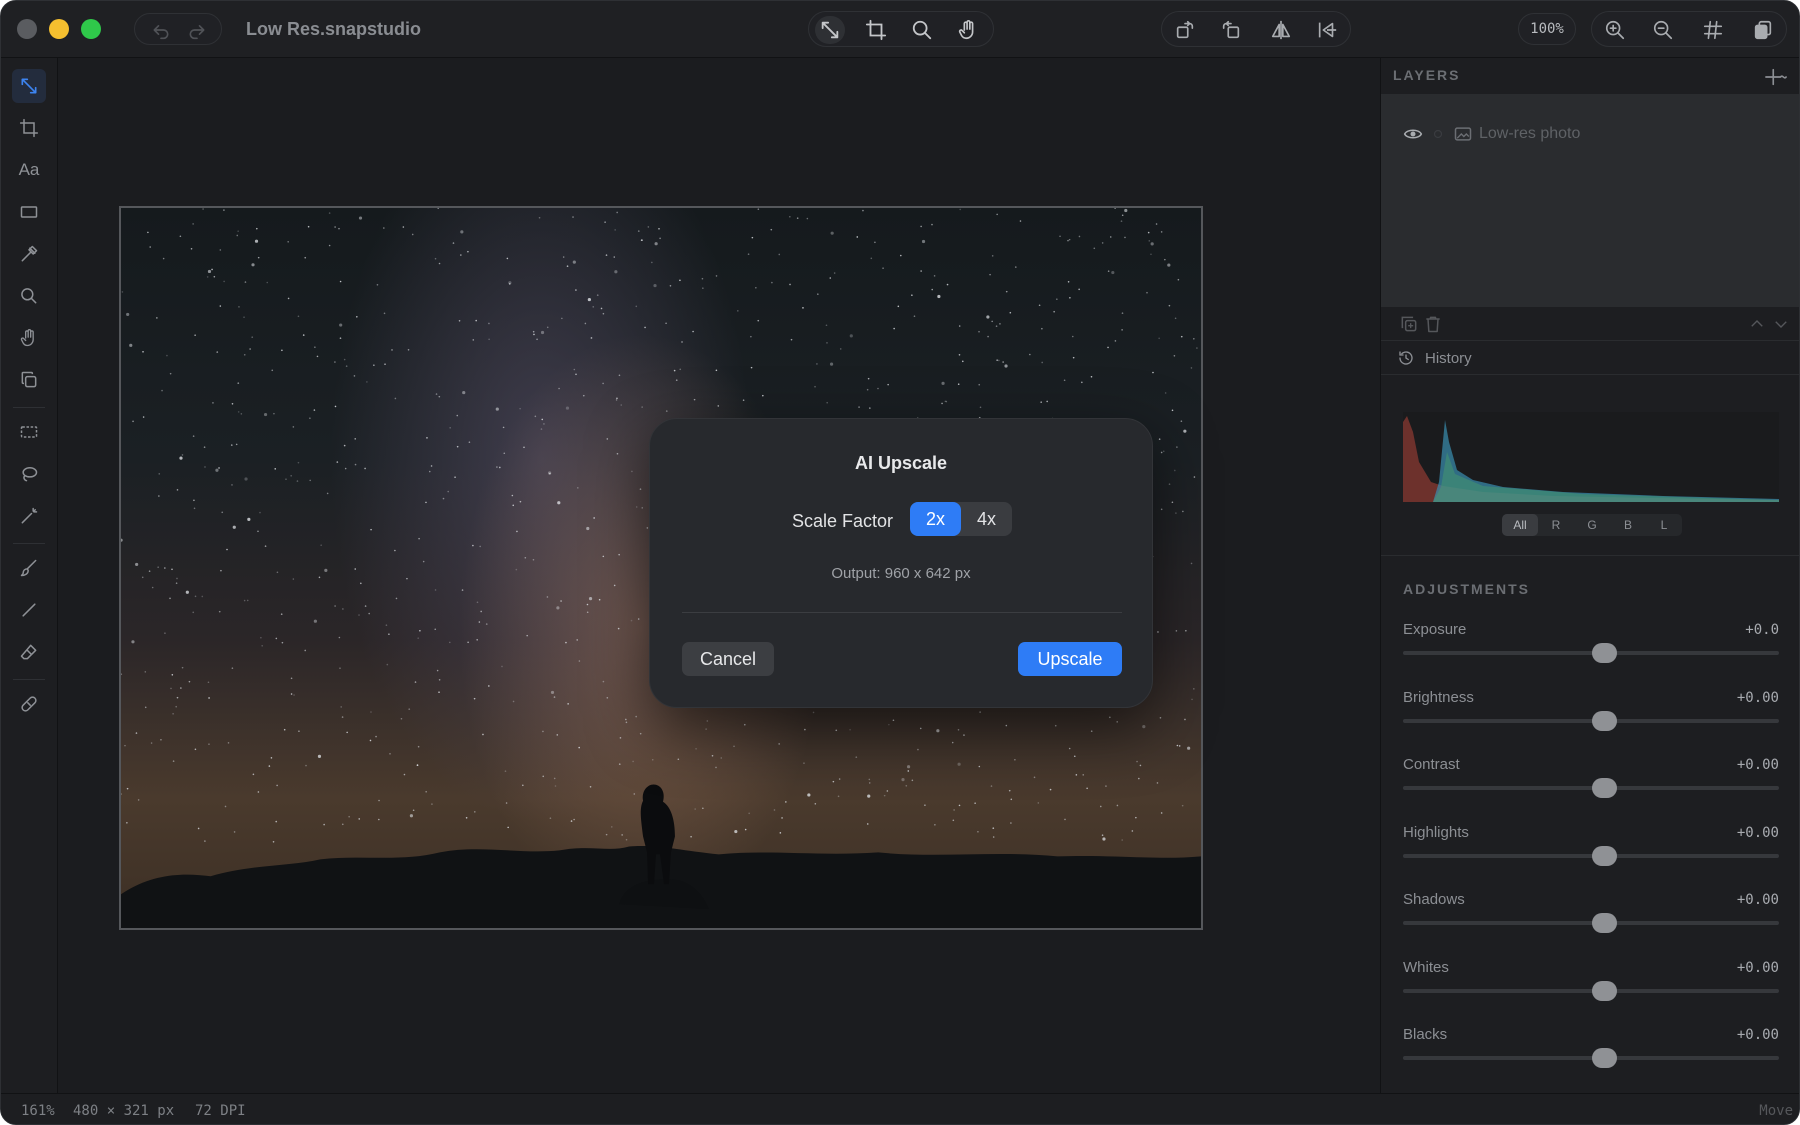 The image size is (1800, 1125). What do you see at coordinates (1604, 855) in the screenshot?
I see `highlights-slider-thumb` at bounding box center [1604, 855].